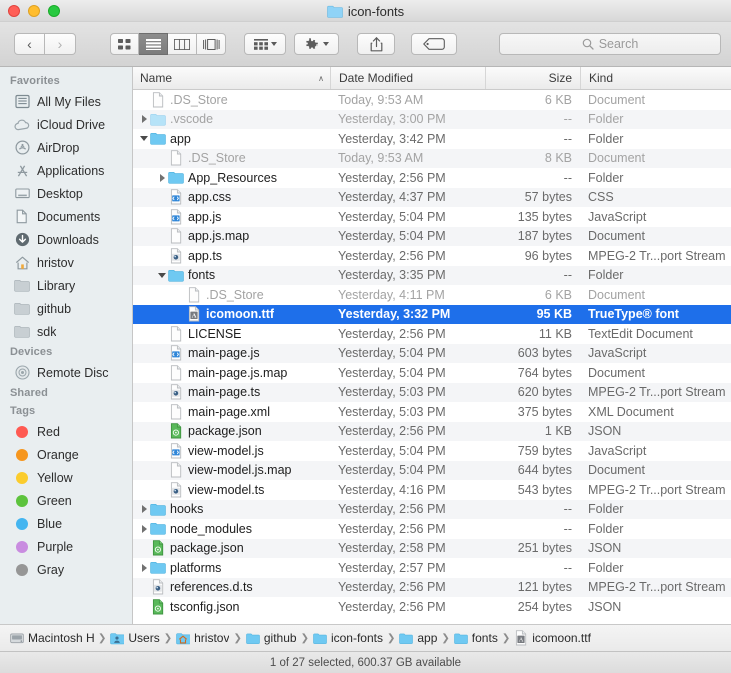 The width and height of the screenshot is (731, 673). I want to click on cell-kind: Document, so click(616, 372).